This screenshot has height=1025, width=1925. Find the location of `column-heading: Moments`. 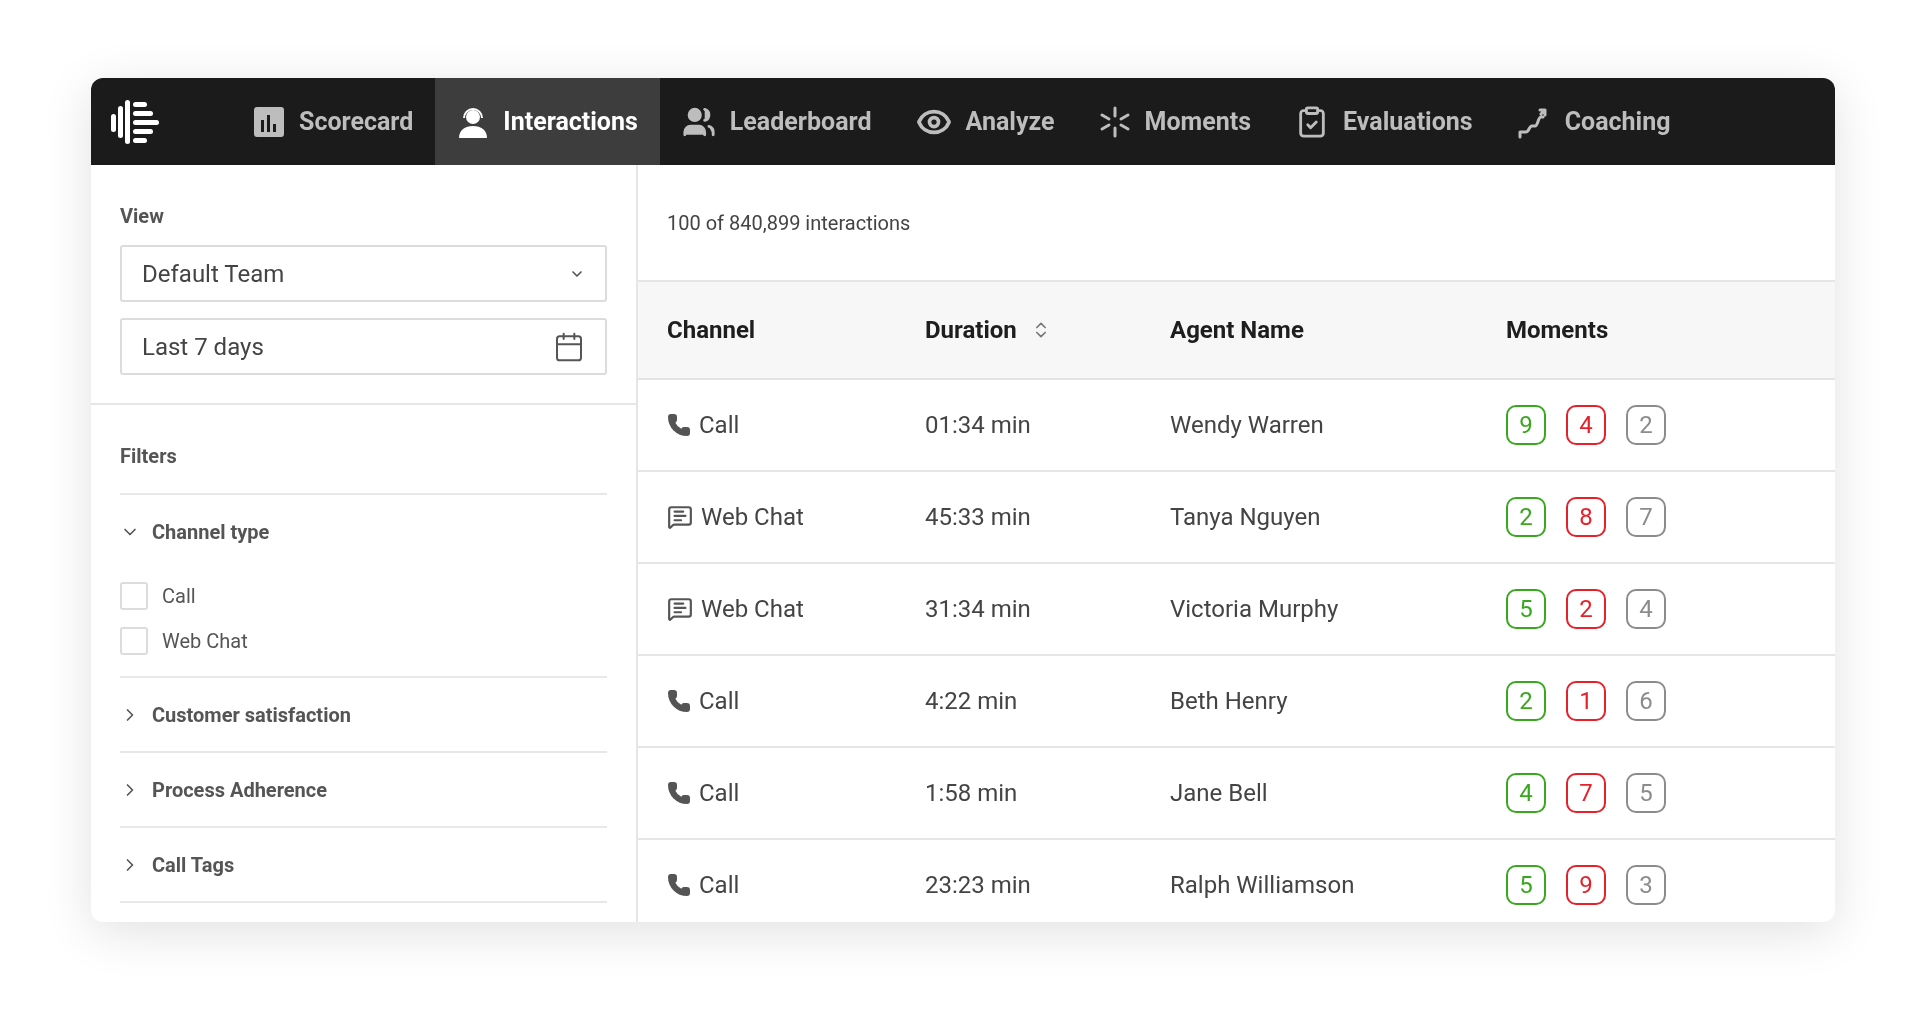

column-heading: Moments is located at coordinates (1558, 330).